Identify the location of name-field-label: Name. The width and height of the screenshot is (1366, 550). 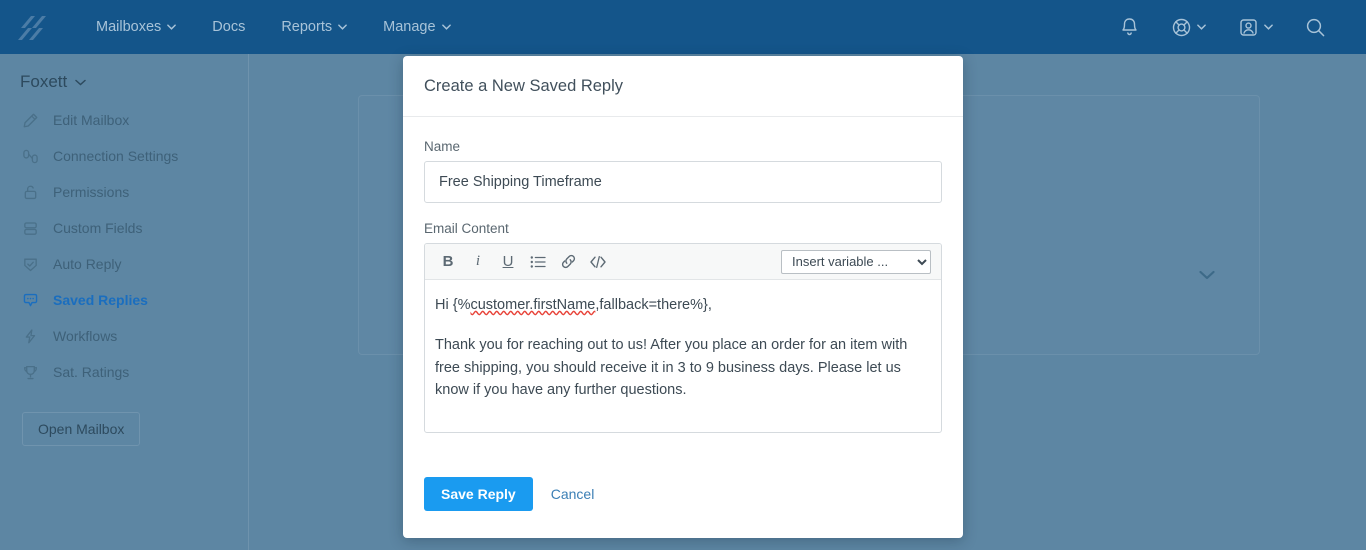
(442, 146).